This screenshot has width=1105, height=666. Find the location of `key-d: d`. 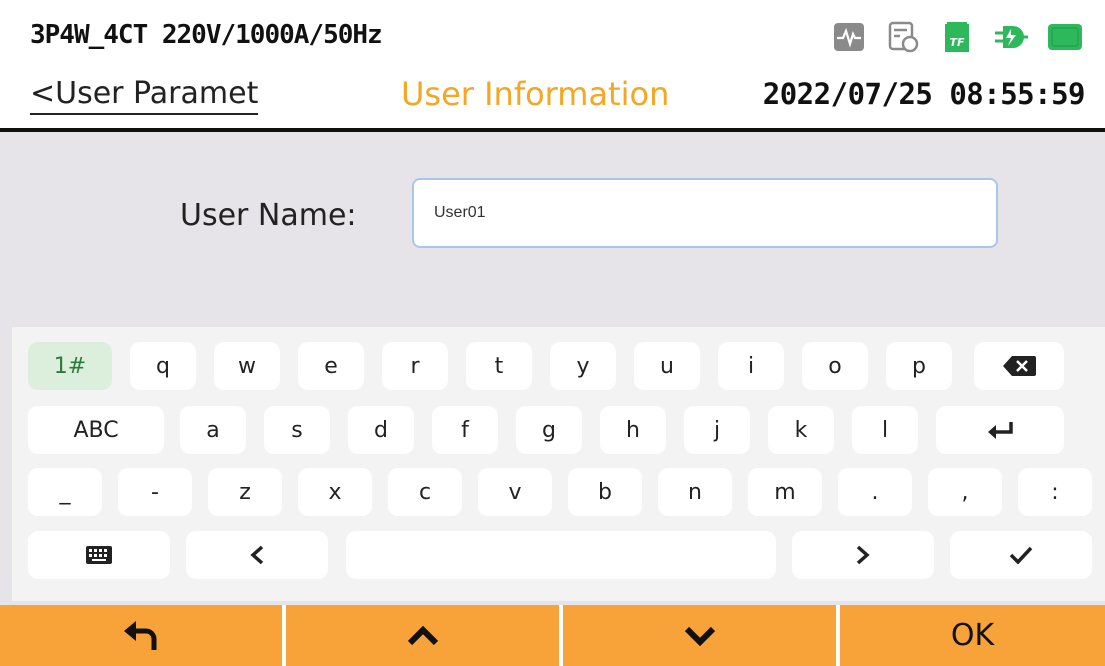

key-d: d is located at coordinates (381, 430).